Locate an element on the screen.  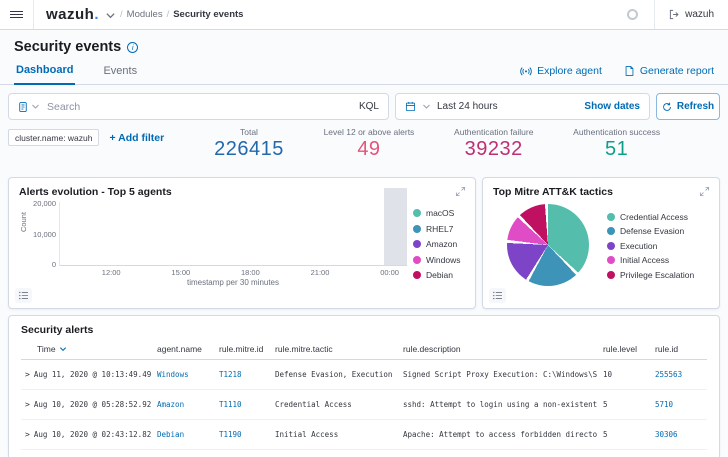
explore-agent-button: Explore agent is located at coordinates (561, 71).